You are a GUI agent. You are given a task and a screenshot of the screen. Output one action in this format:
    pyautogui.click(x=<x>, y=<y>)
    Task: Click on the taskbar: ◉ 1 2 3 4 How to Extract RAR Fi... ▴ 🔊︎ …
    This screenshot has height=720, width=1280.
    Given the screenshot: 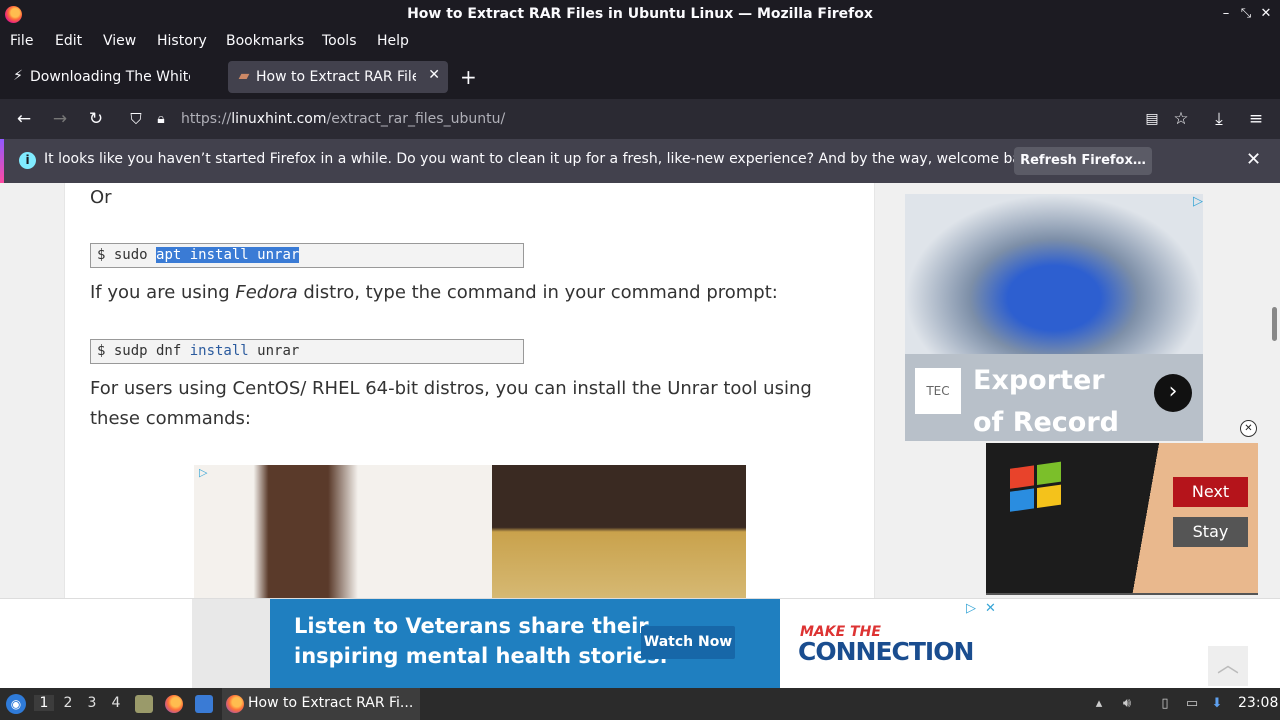 What is the action you would take?
    pyautogui.click(x=640, y=704)
    